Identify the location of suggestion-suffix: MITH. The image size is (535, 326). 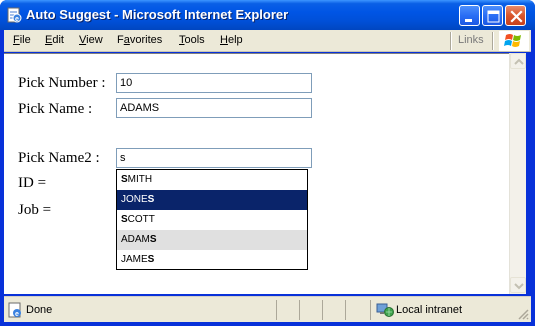
(140, 179).